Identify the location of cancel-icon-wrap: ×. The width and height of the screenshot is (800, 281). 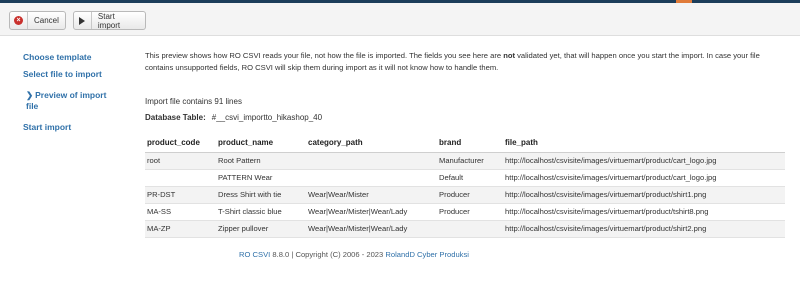
(19, 20).